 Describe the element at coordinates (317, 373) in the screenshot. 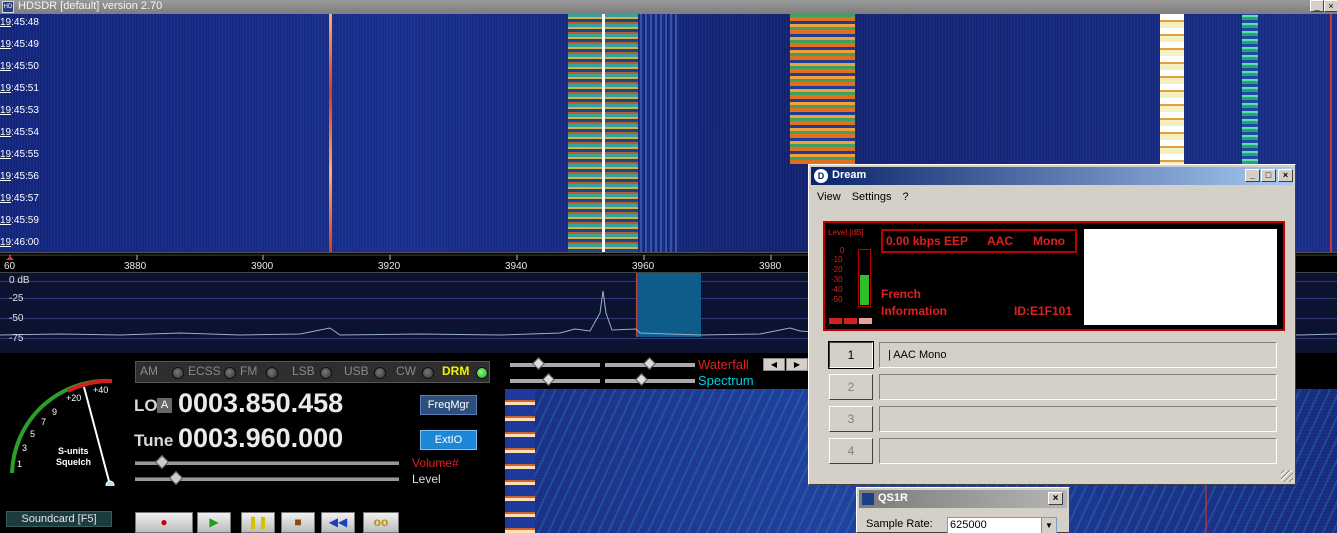

I see `mode-lsb: LSB` at that location.